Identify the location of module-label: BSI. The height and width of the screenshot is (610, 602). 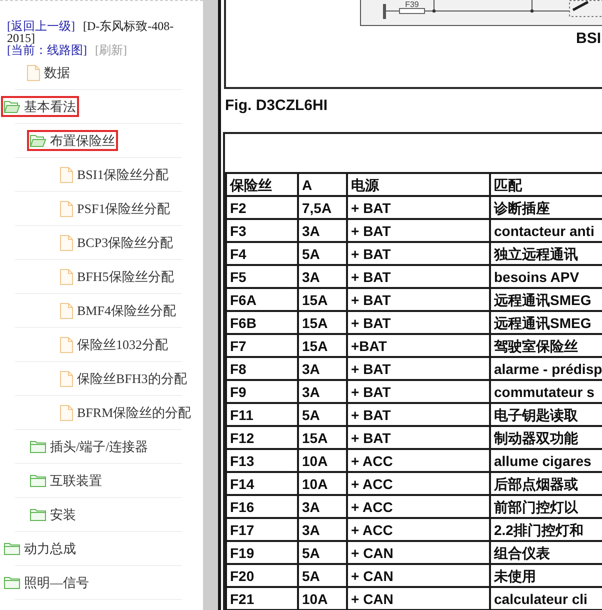
(589, 39).